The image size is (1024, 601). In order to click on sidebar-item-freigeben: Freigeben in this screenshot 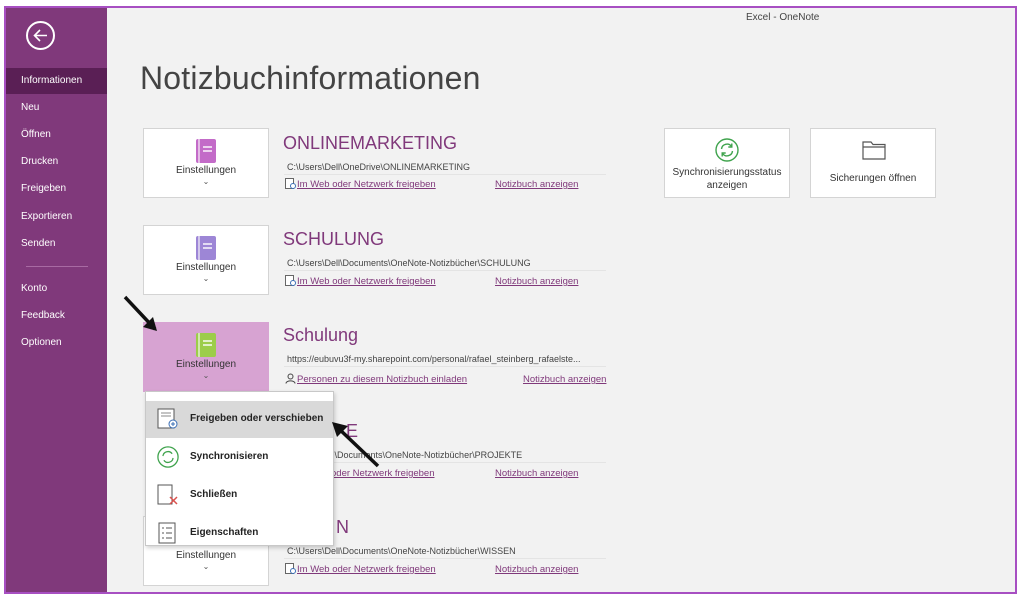, I will do `click(56, 189)`.